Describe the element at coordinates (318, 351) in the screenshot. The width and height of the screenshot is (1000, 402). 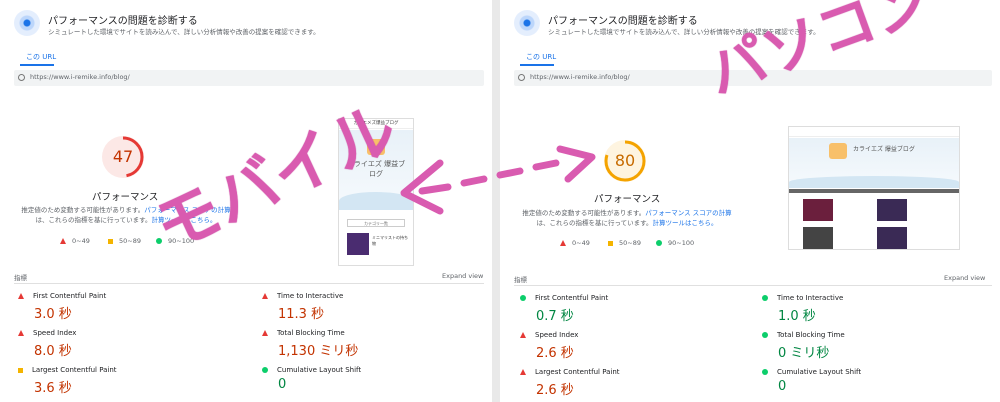
I see `metric-value: 1,130 ミリ秒` at that location.